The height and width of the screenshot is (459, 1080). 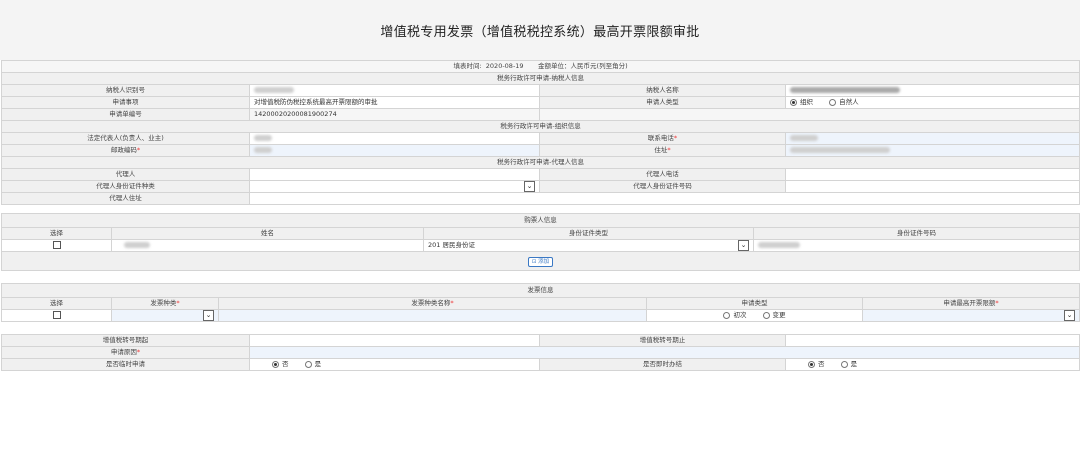 I want to click on agent-label: 代理人, so click(x=125, y=174).